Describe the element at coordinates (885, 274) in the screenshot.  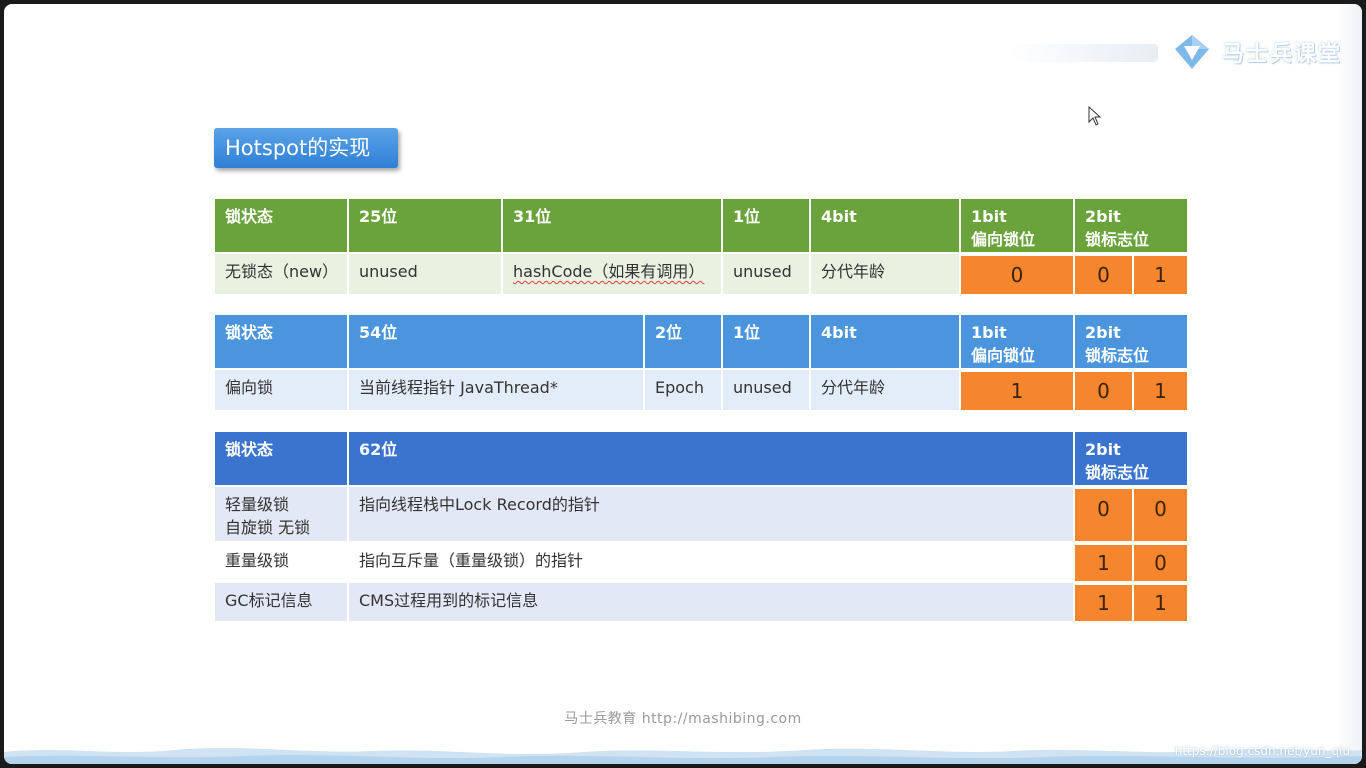
I see `table1-row-4bit: 分代年龄` at that location.